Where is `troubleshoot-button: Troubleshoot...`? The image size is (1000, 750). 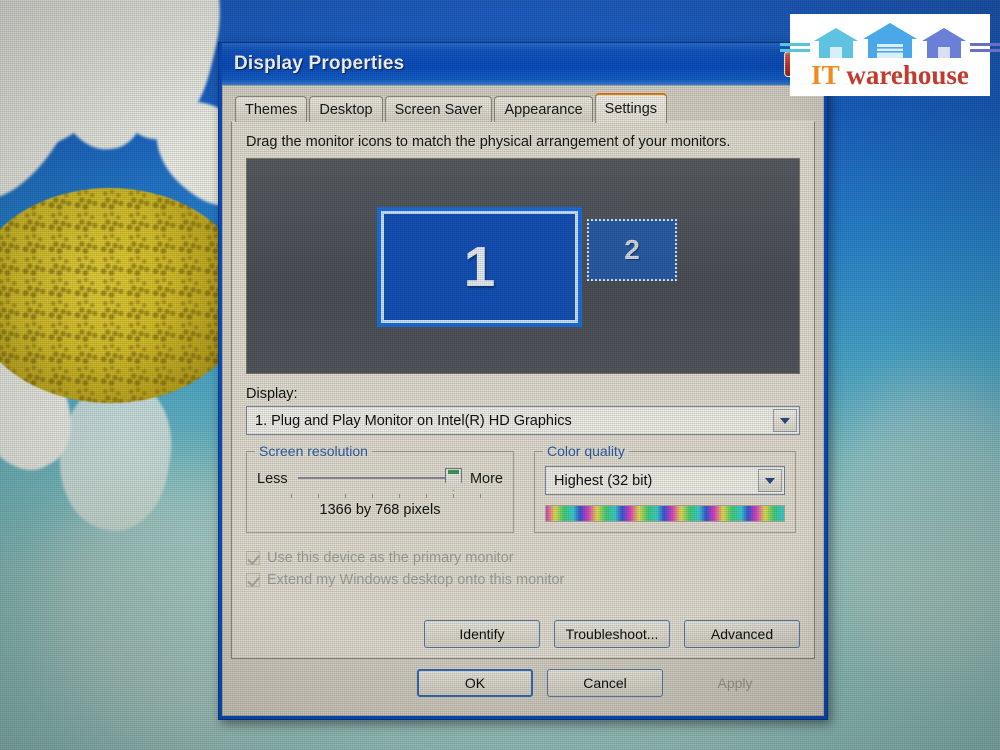
troubleshoot-button: Troubleshoot... is located at coordinates (612, 634).